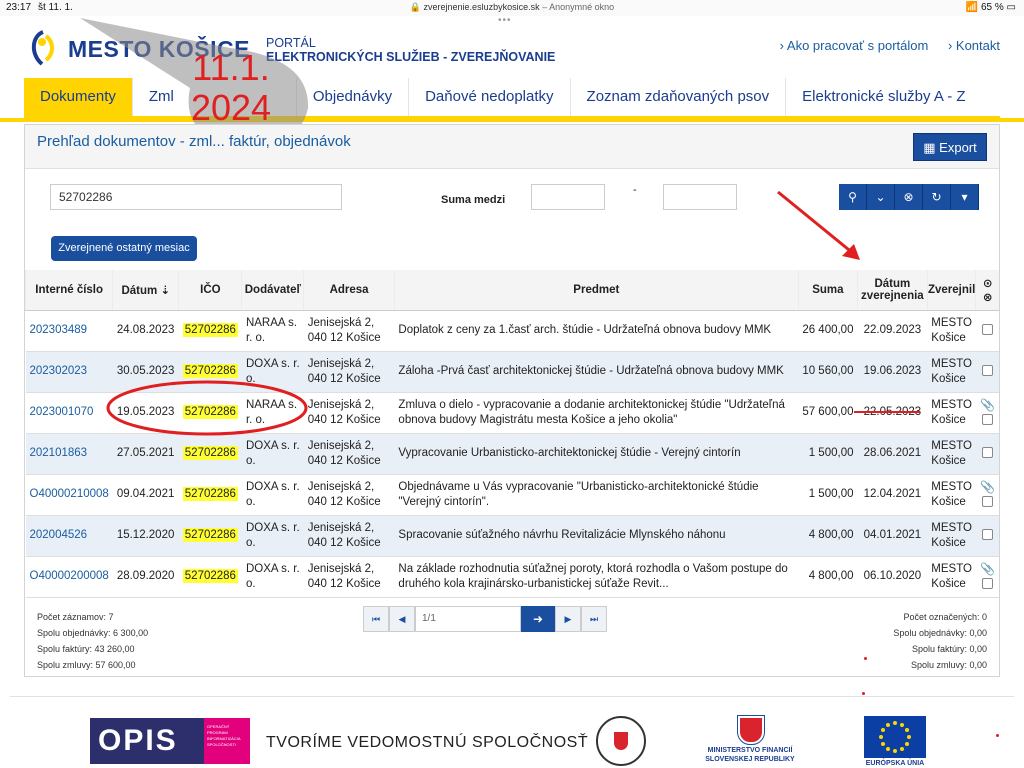 Image resolution: width=1024 pixels, height=768 pixels. What do you see at coordinates (351, 97) in the screenshot?
I see `tab-orders: Objednávky` at bounding box center [351, 97].